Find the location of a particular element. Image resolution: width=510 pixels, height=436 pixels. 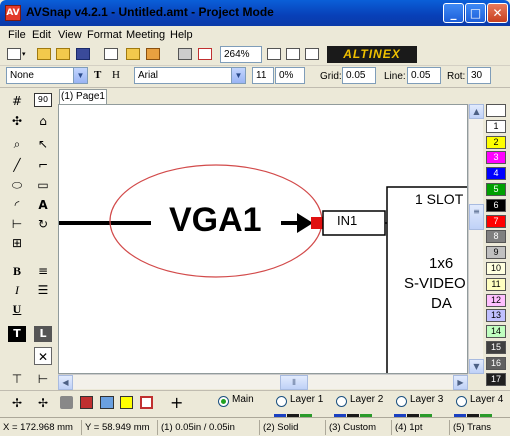

export-icon is located at coordinates (133, 55).